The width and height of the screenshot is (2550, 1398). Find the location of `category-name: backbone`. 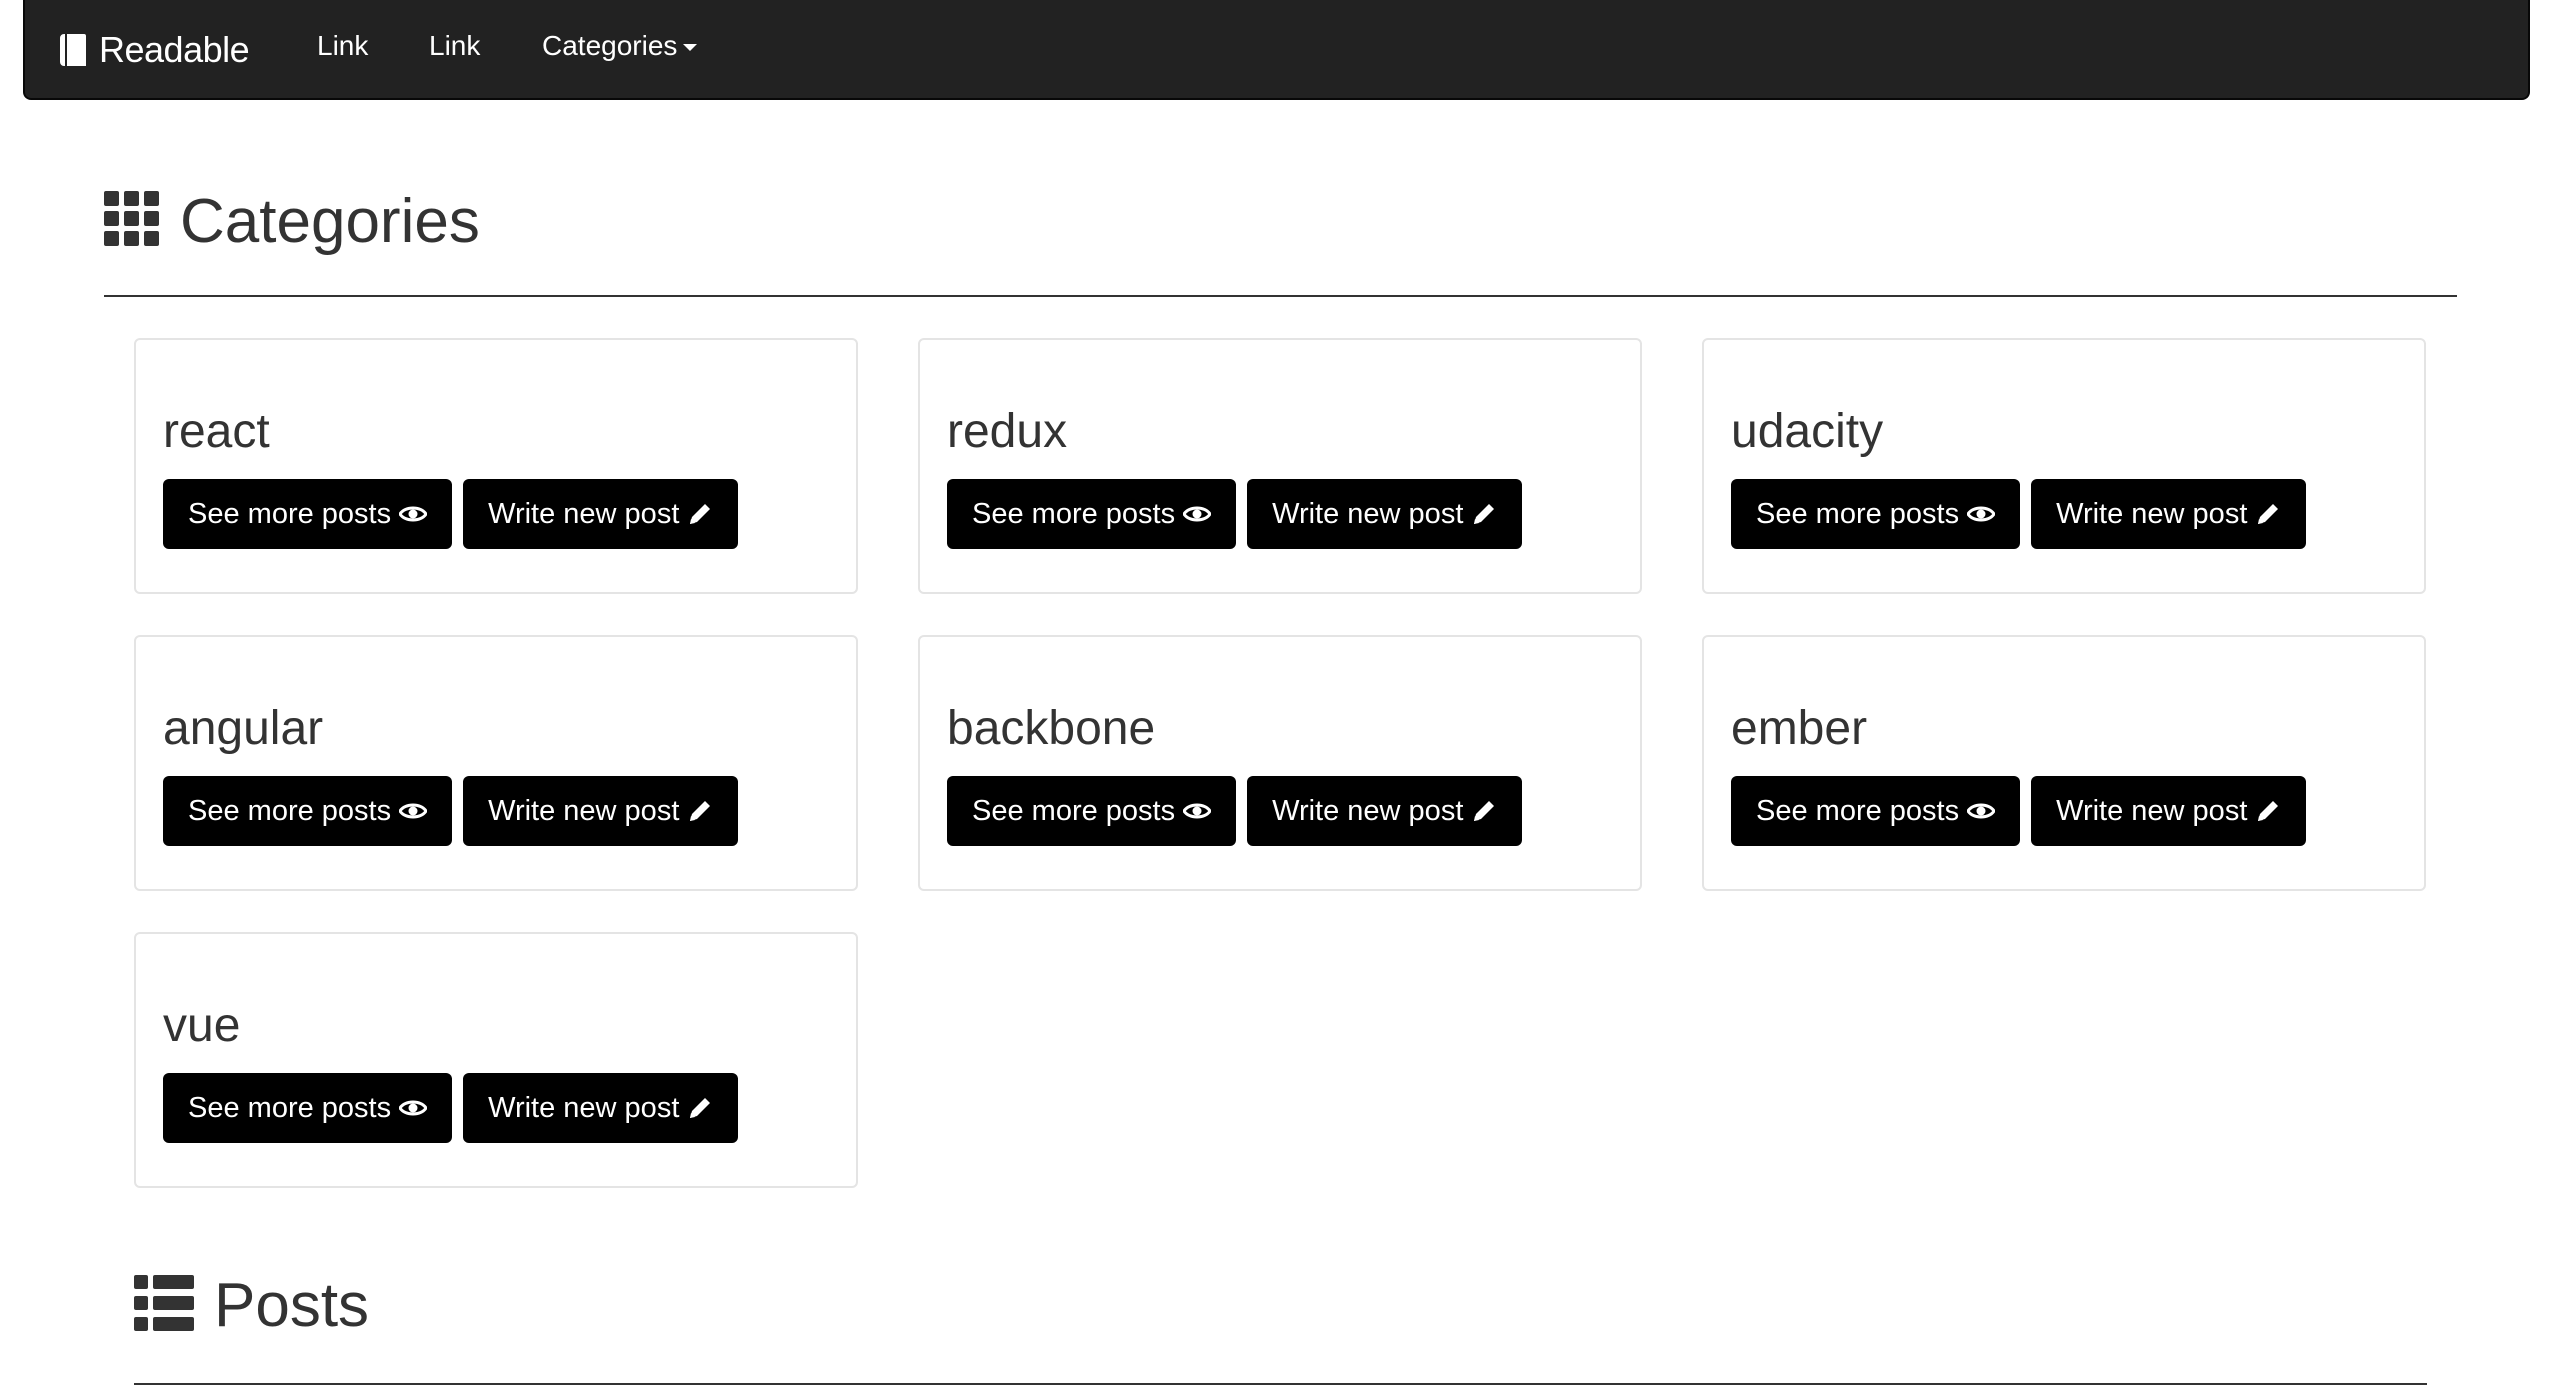

category-name: backbone is located at coordinates (1051, 728).